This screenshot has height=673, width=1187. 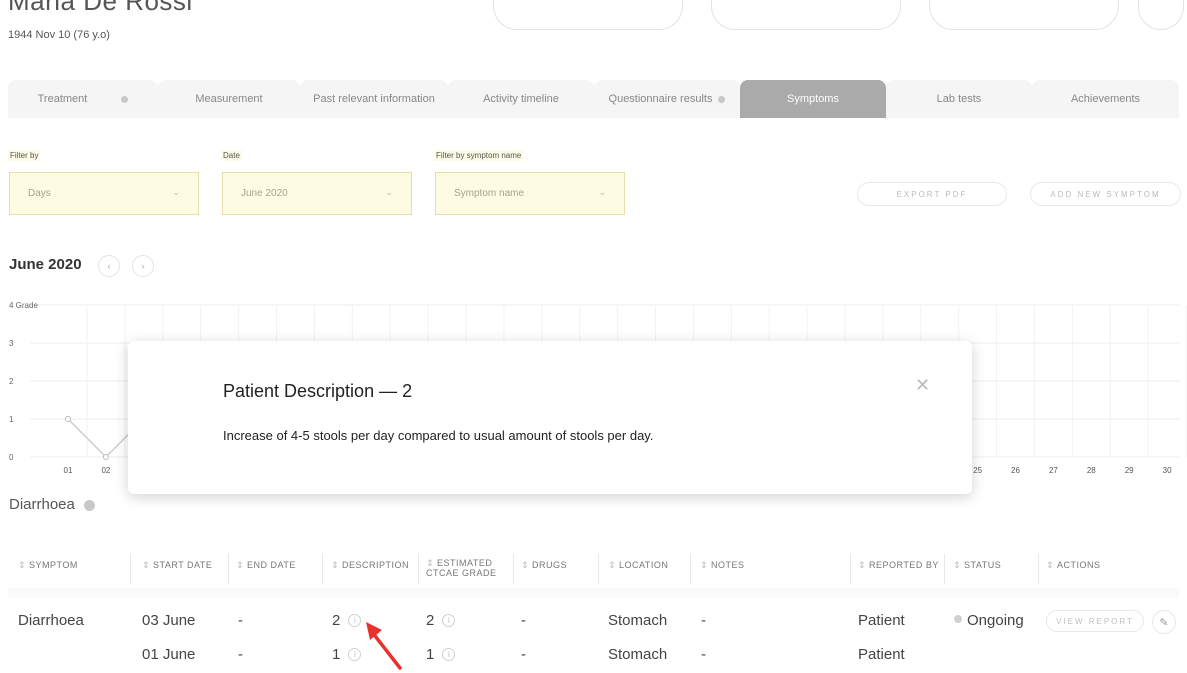 I want to click on tab-label: Lab tests, so click(x=959, y=99).